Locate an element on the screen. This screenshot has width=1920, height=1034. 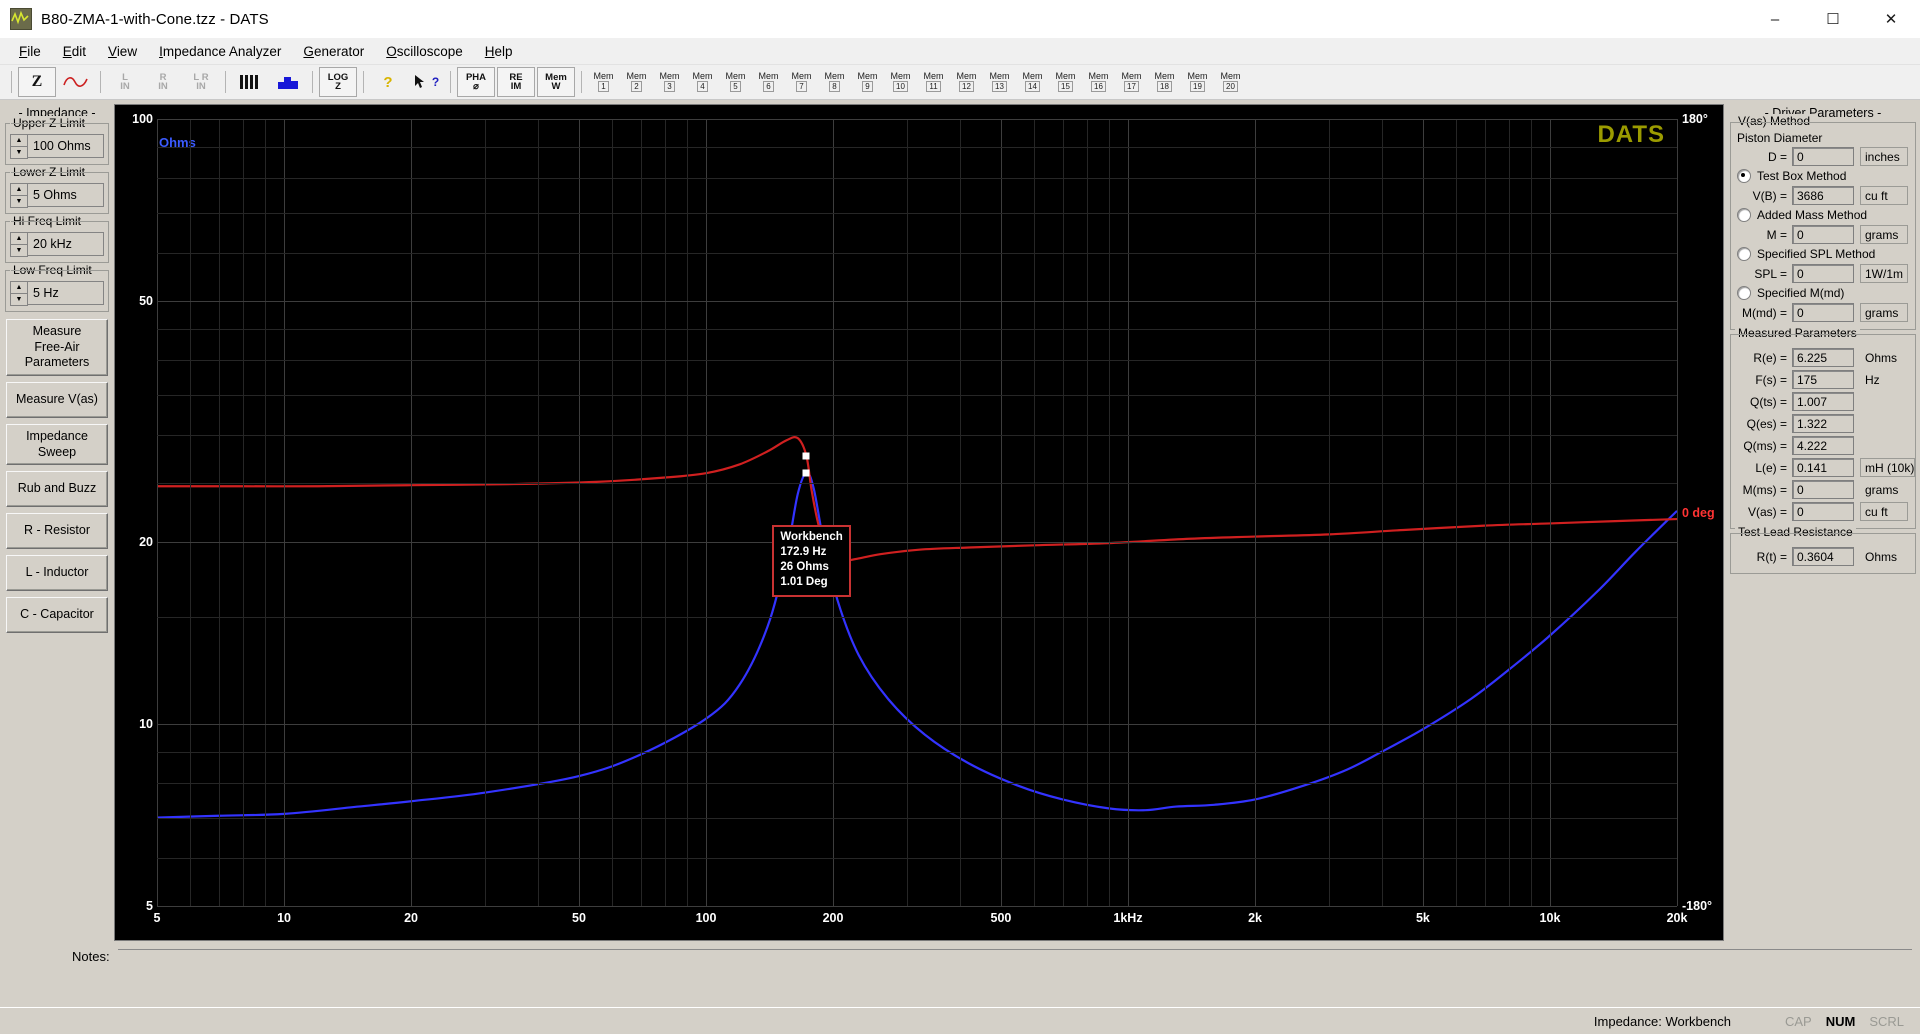
qes-input: 1.322 is located at coordinates (1823, 423).